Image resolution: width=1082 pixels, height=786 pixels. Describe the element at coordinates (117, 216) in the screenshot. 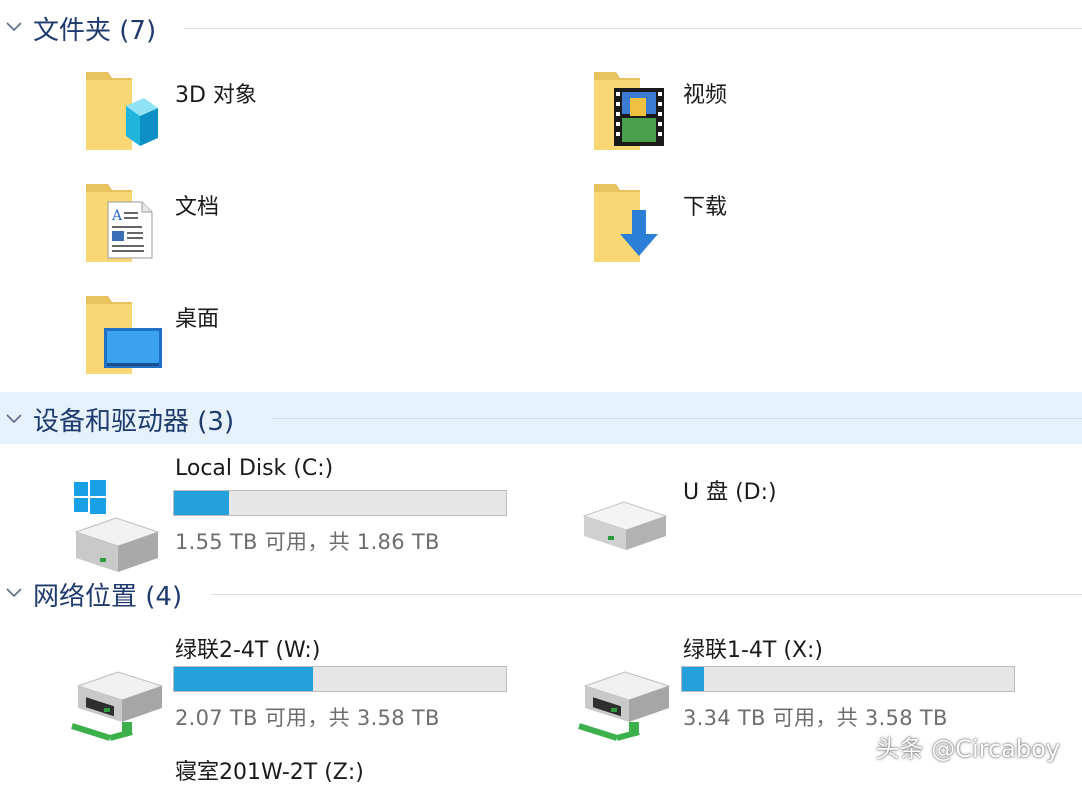

I see `svg-text: A` at that location.